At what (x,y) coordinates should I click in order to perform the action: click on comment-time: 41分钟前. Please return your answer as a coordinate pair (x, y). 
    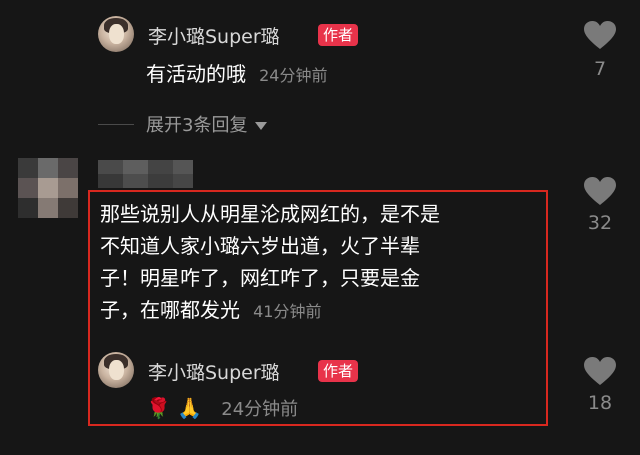
    Looking at the image, I should click on (287, 311).